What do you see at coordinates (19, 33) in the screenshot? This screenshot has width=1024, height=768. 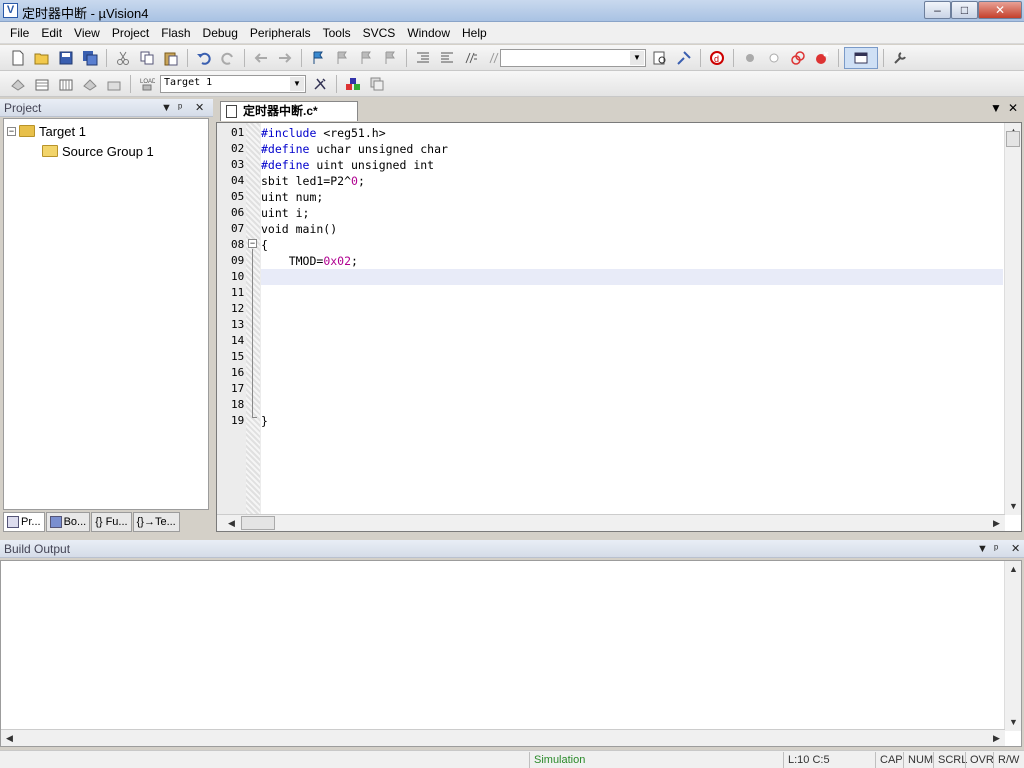 I see `menu-file: File` at bounding box center [19, 33].